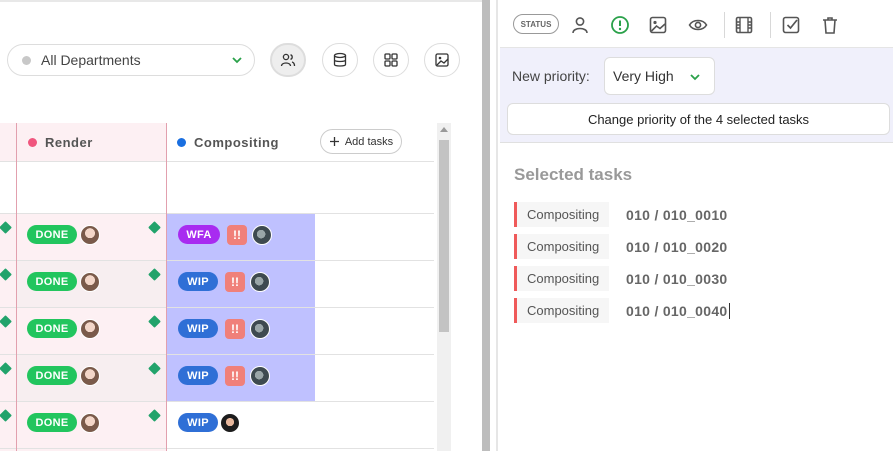 This screenshot has height=451, width=893. Describe the element at coordinates (181, 142) in the screenshot. I see `compositing-color-dot` at that location.